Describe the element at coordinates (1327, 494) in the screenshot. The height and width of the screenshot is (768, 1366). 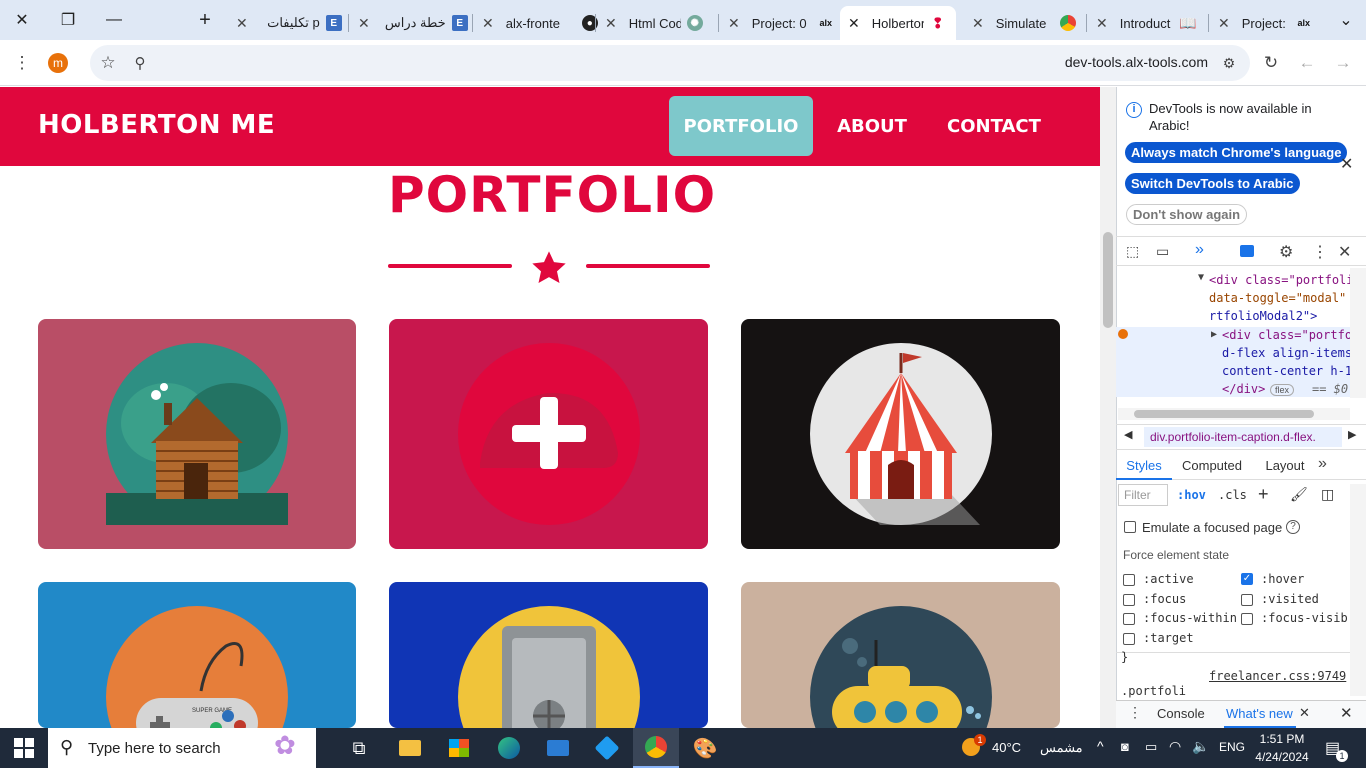
I see `sidebar-toggle-icon: ◫` at that location.